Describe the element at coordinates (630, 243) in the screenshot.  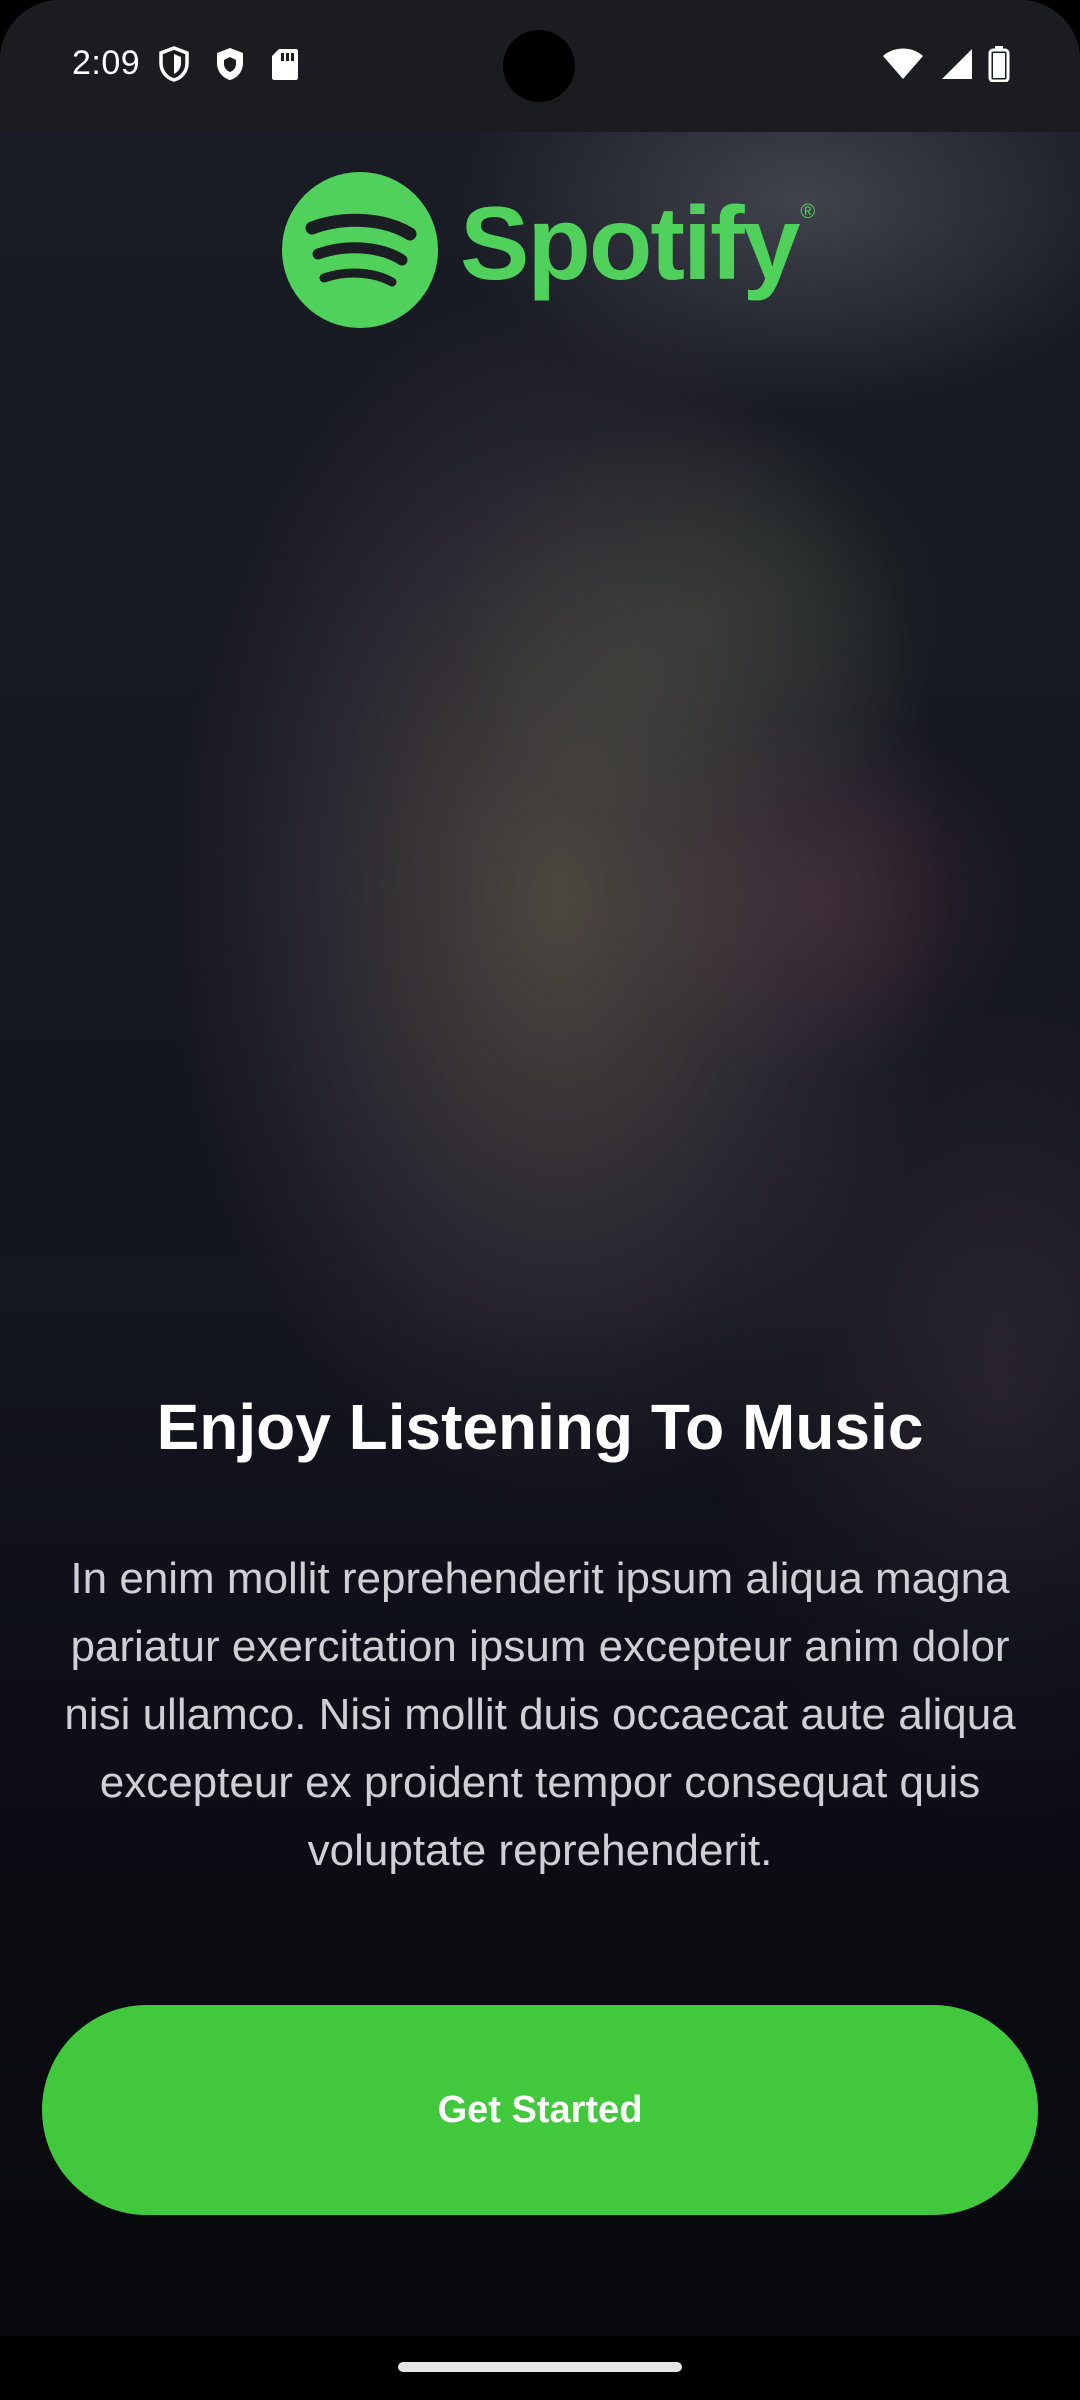
I see `spotify-wordmark: Spotify` at that location.